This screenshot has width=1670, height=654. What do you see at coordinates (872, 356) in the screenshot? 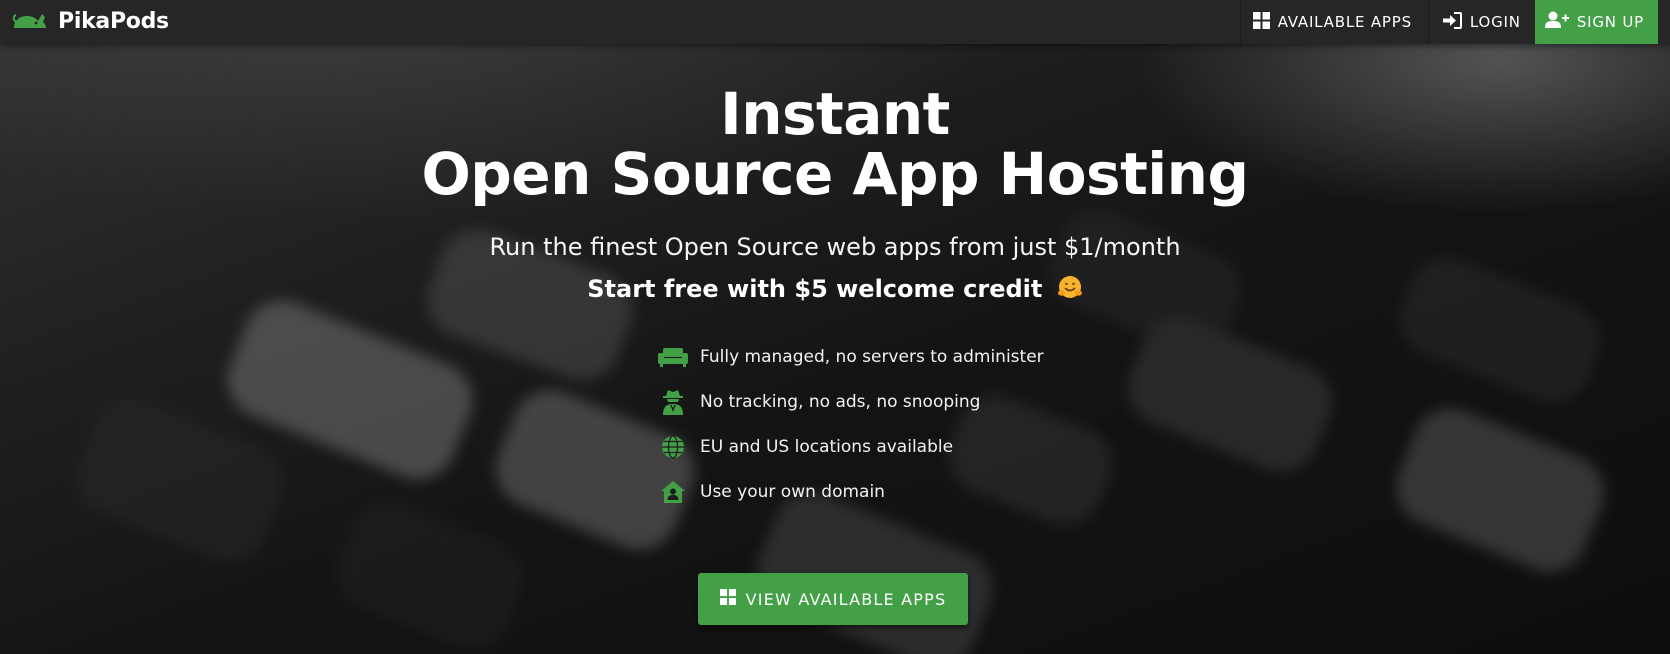
I see `feature-text: Fully managed, no servers to administer` at bounding box center [872, 356].